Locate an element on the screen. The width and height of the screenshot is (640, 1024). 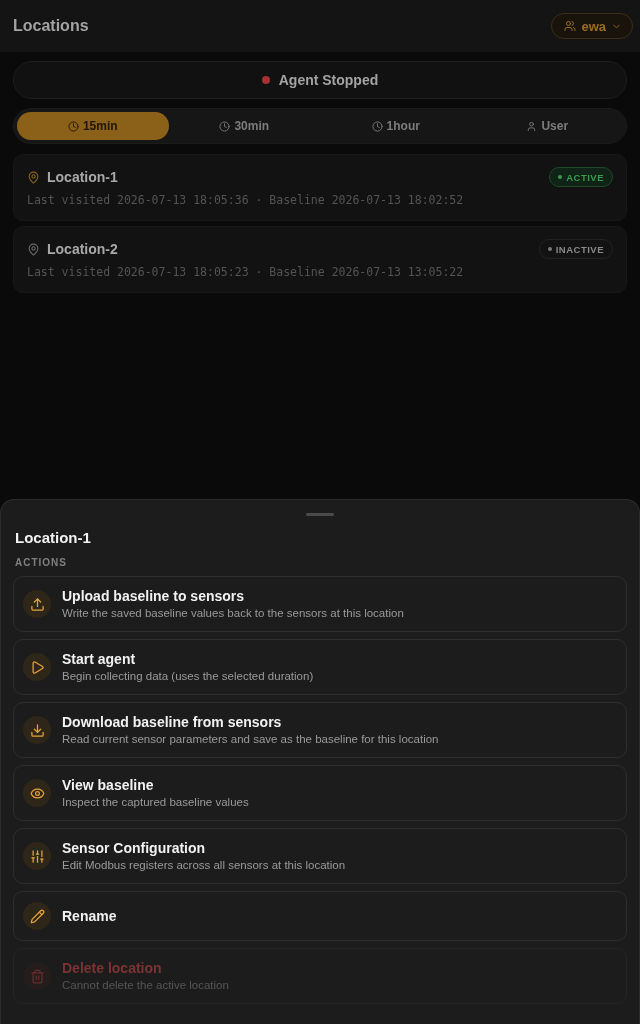
action-item: Start agent Begin collecting data (uses the selected duration) is located at coordinates (320, 667).